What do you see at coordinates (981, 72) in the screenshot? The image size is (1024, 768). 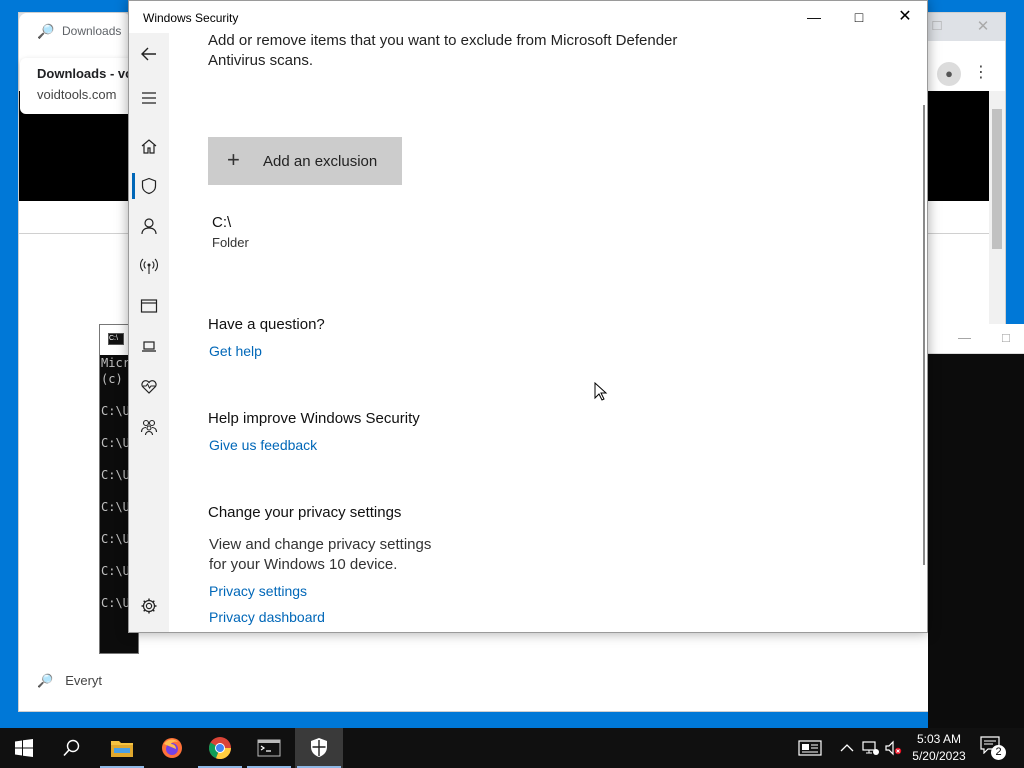 I see `more-menu-icon: ⋮` at bounding box center [981, 72].